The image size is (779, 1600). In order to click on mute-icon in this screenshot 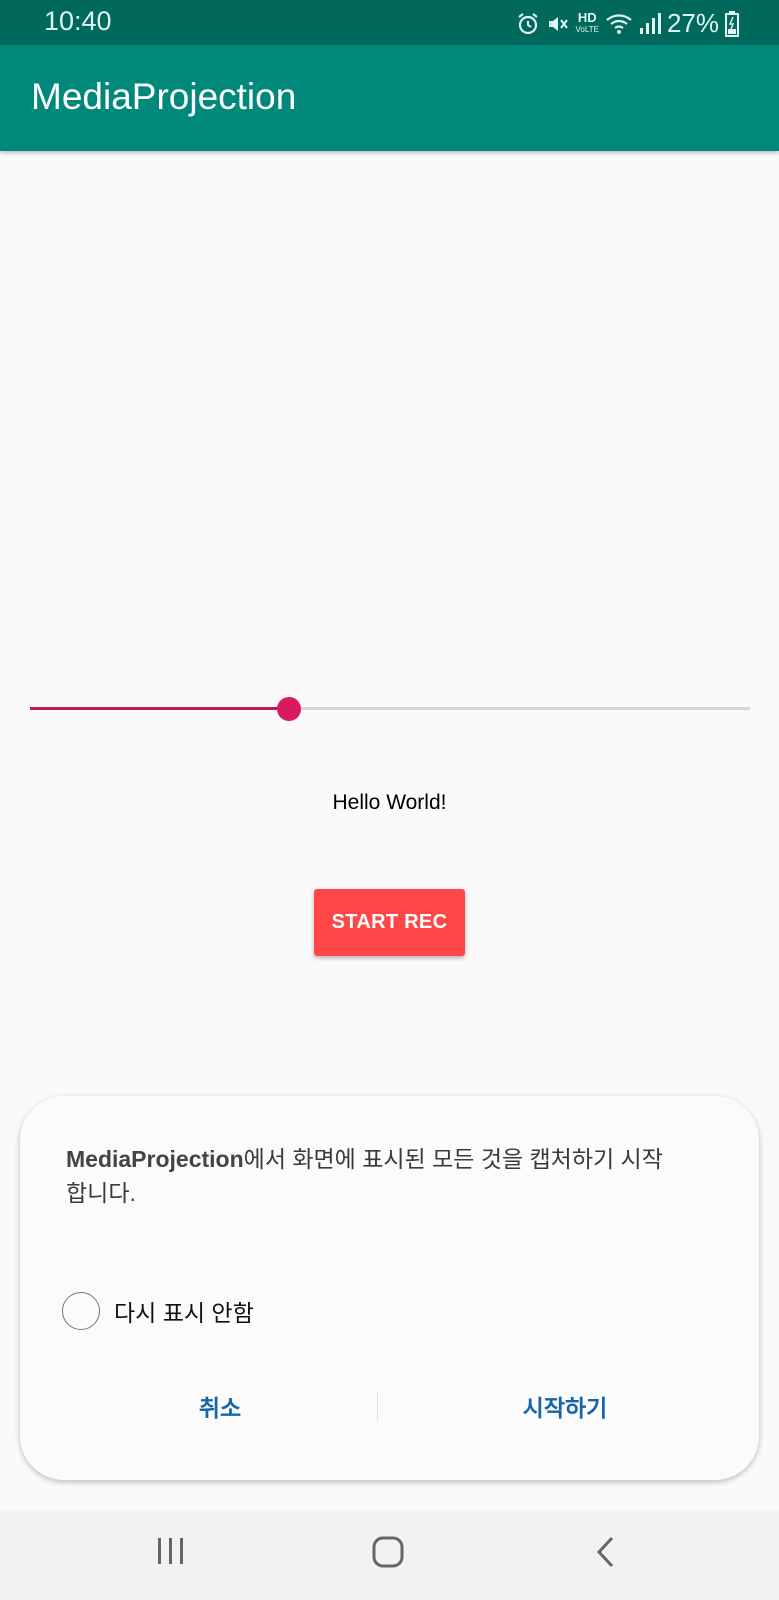, I will do `click(558, 24)`.